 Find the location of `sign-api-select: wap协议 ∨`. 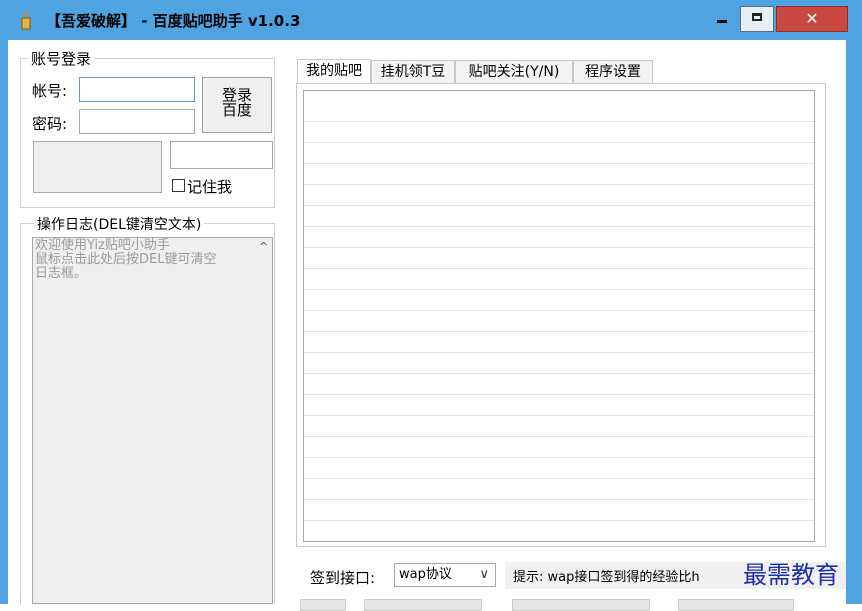

sign-api-select: wap协议 ∨ is located at coordinates (445, 575).